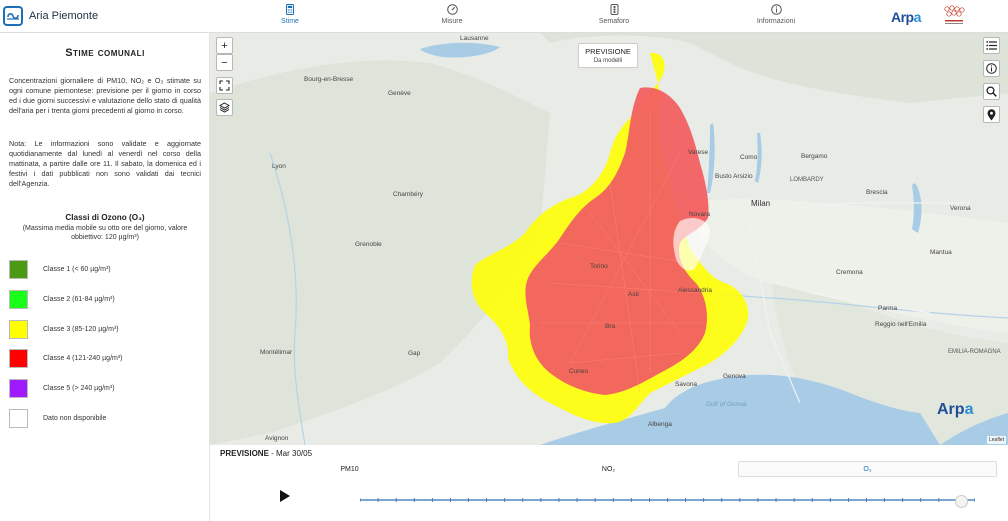 The image size is (1008, 521). I want to click on arpa-logo: Arpa, so click(906, 17).